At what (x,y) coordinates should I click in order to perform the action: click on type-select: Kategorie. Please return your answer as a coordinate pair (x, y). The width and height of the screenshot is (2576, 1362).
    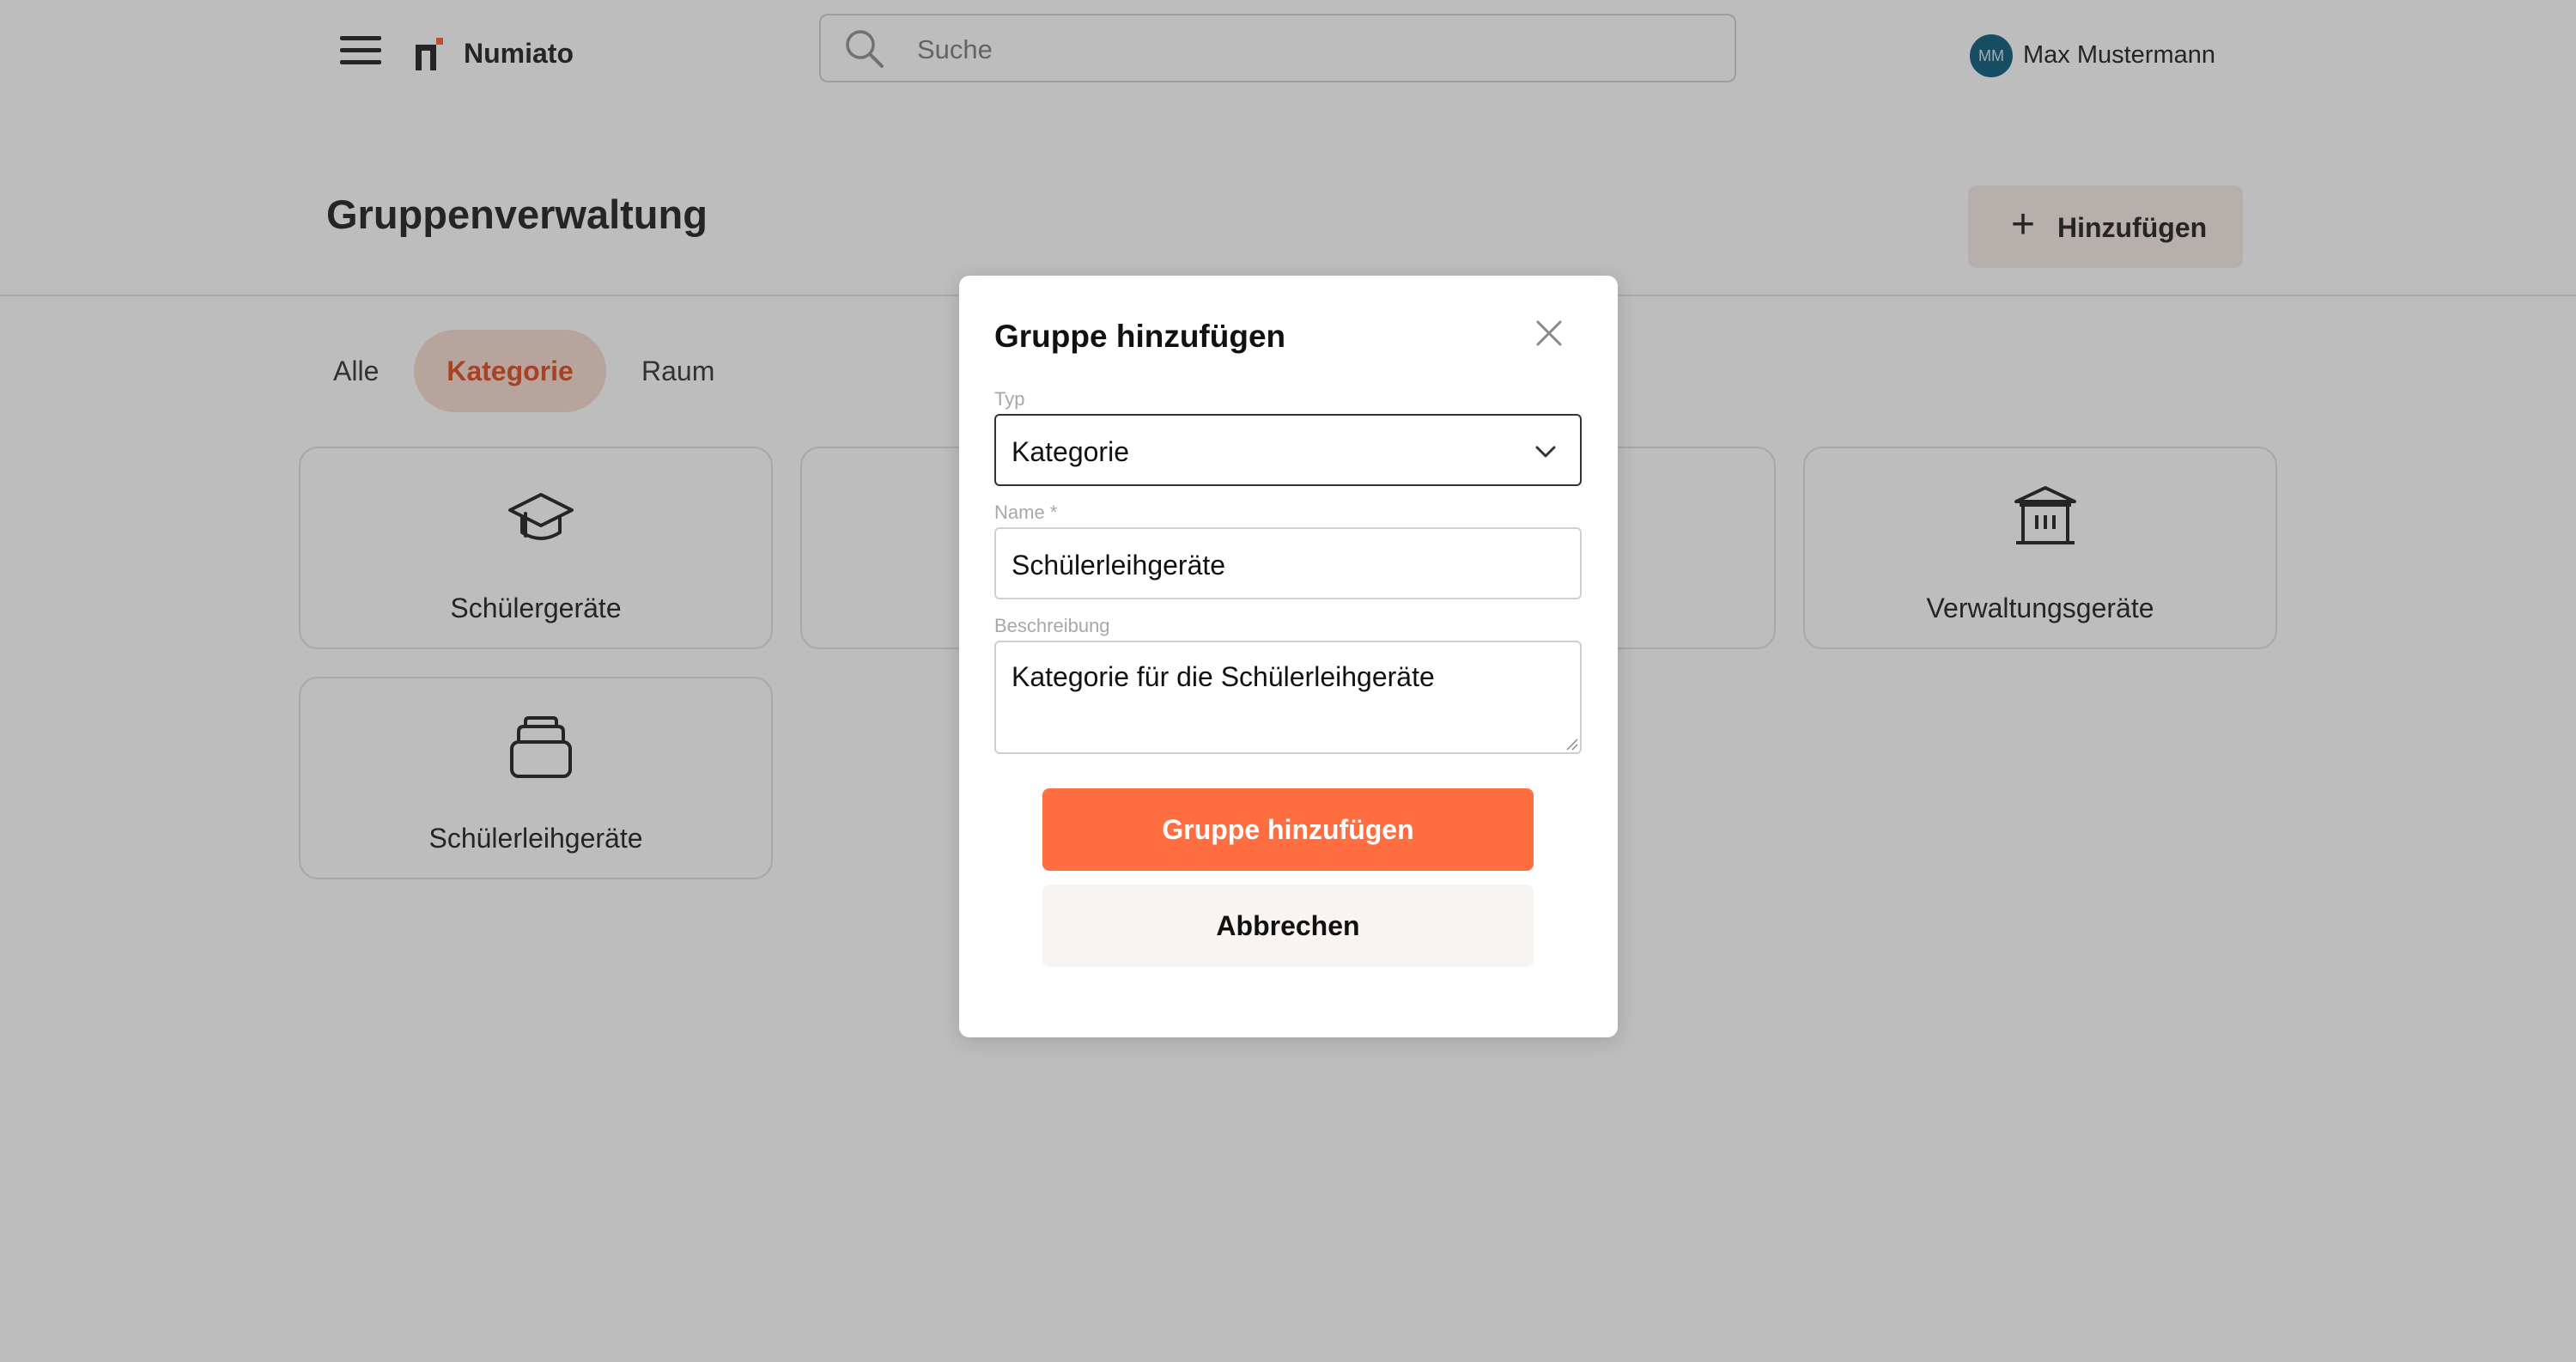
    Looking at the image, I should click on (1288, 450).